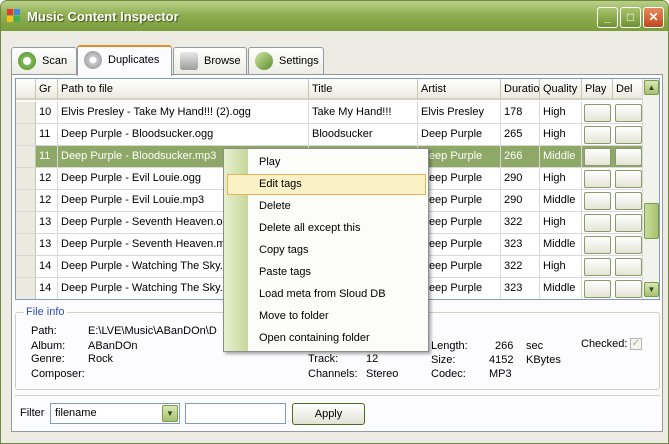 This screenshot has height=444, width=669. Describe the element at coordinates (520, 134) in the screenshot. I see `cell-duration: 265` at that location.